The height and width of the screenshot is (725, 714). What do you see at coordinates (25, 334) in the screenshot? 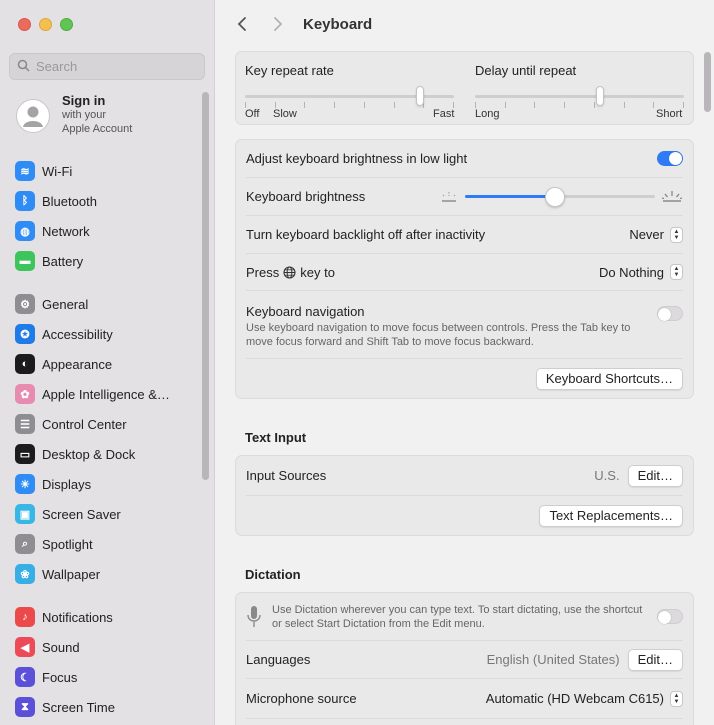
I see `accessibility-icon: ✪` at bounding box center [25, 334].